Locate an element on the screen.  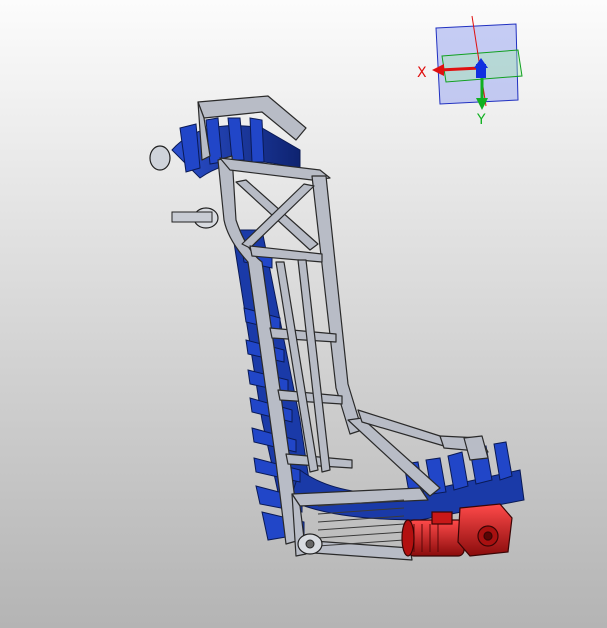
y-axis-label: Y is located at coordinates (481, 120).